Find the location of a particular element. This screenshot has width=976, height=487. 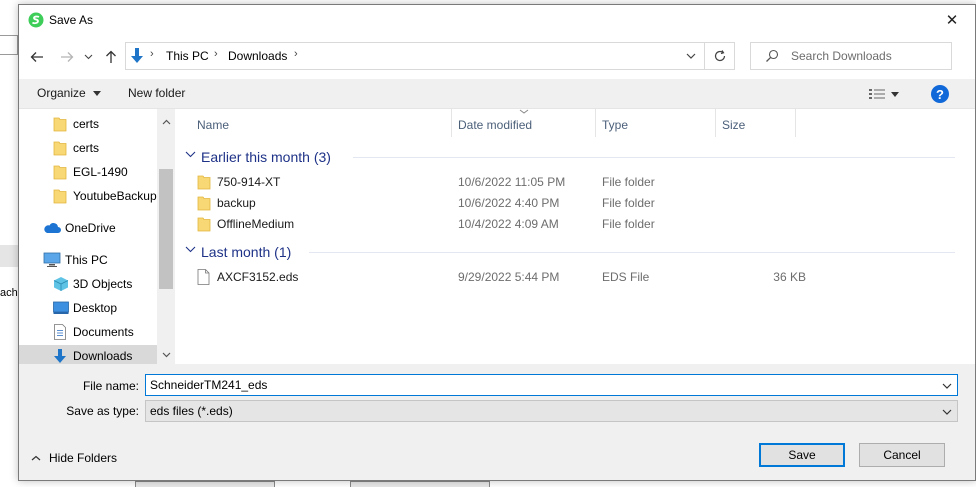

organize-button: Organize is located at coordinates (69, 93).